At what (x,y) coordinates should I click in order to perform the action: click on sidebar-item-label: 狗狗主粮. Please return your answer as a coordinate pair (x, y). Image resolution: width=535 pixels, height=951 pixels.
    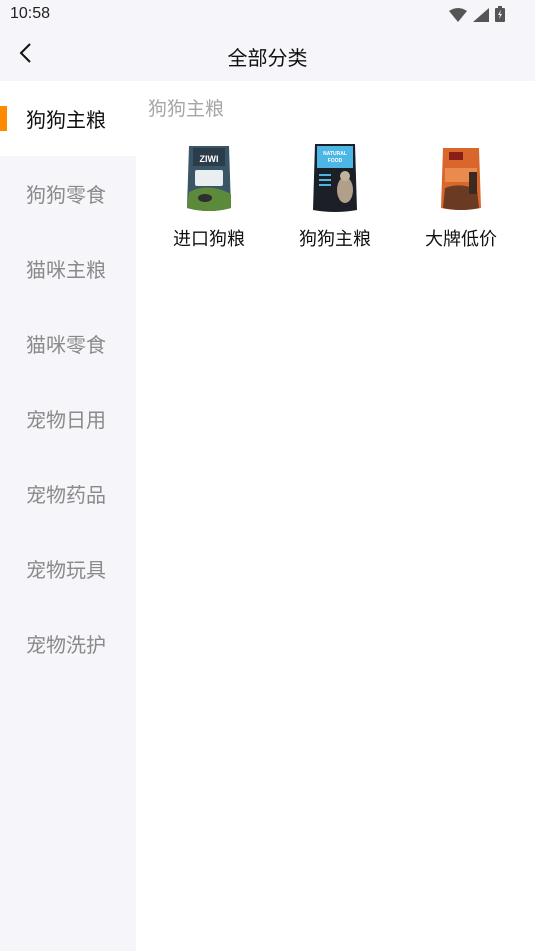
    Looking at the image, I should click on (66, 120).